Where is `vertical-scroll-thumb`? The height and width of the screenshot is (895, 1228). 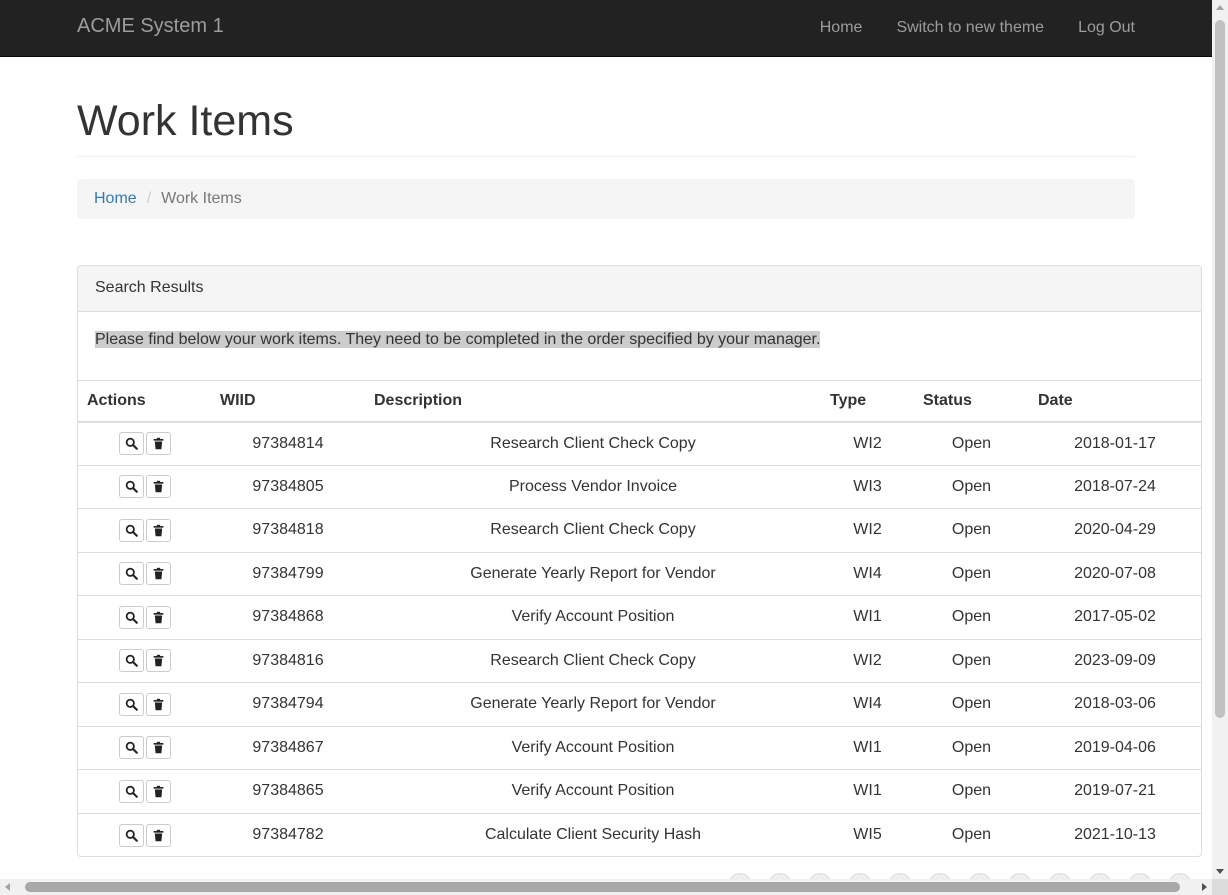 vertical-scroll-thumb is located at coordinates (1220, 369).